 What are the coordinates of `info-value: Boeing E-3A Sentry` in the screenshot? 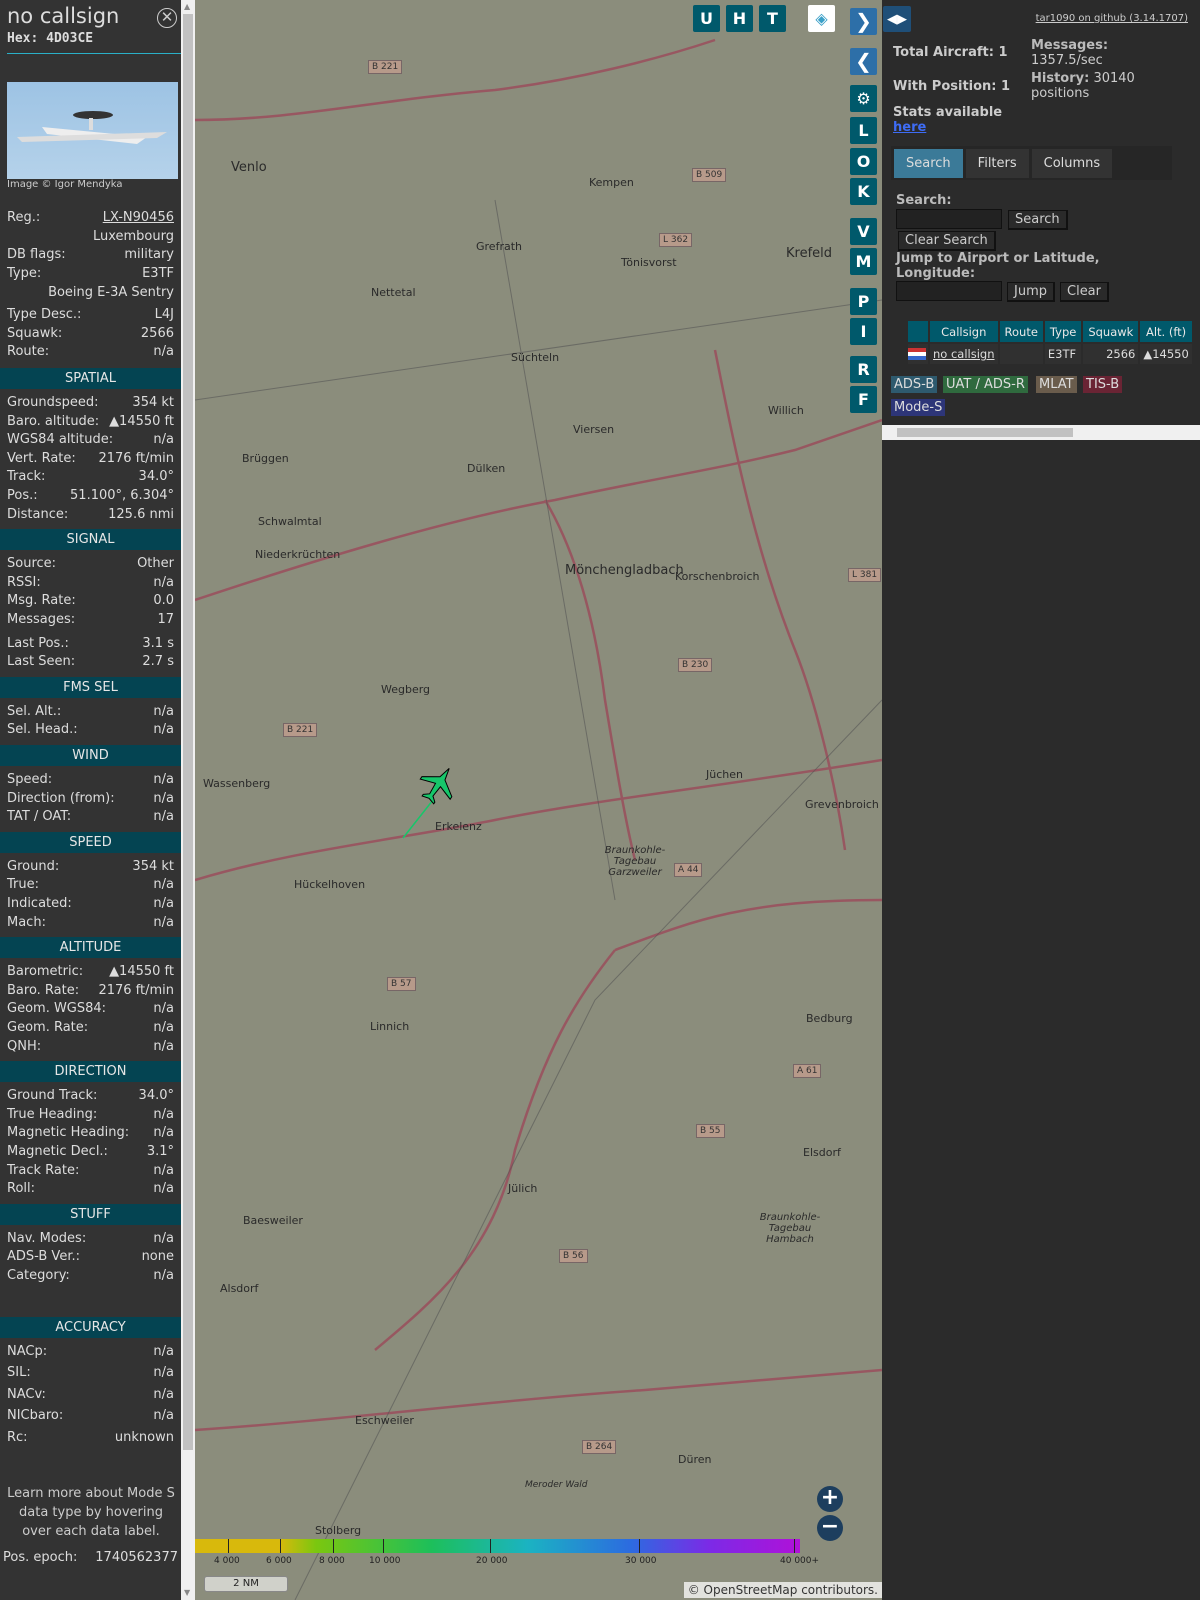 It's located at (111, 292).